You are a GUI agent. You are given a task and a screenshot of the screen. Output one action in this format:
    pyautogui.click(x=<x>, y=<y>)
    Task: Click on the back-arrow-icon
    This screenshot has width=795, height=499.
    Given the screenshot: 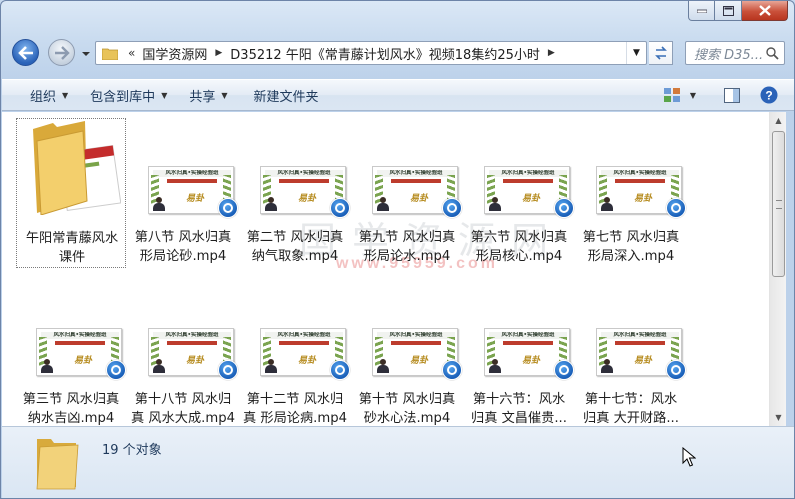 What is the action you would take?
    pyautogui.click(x=25, y=52)
    